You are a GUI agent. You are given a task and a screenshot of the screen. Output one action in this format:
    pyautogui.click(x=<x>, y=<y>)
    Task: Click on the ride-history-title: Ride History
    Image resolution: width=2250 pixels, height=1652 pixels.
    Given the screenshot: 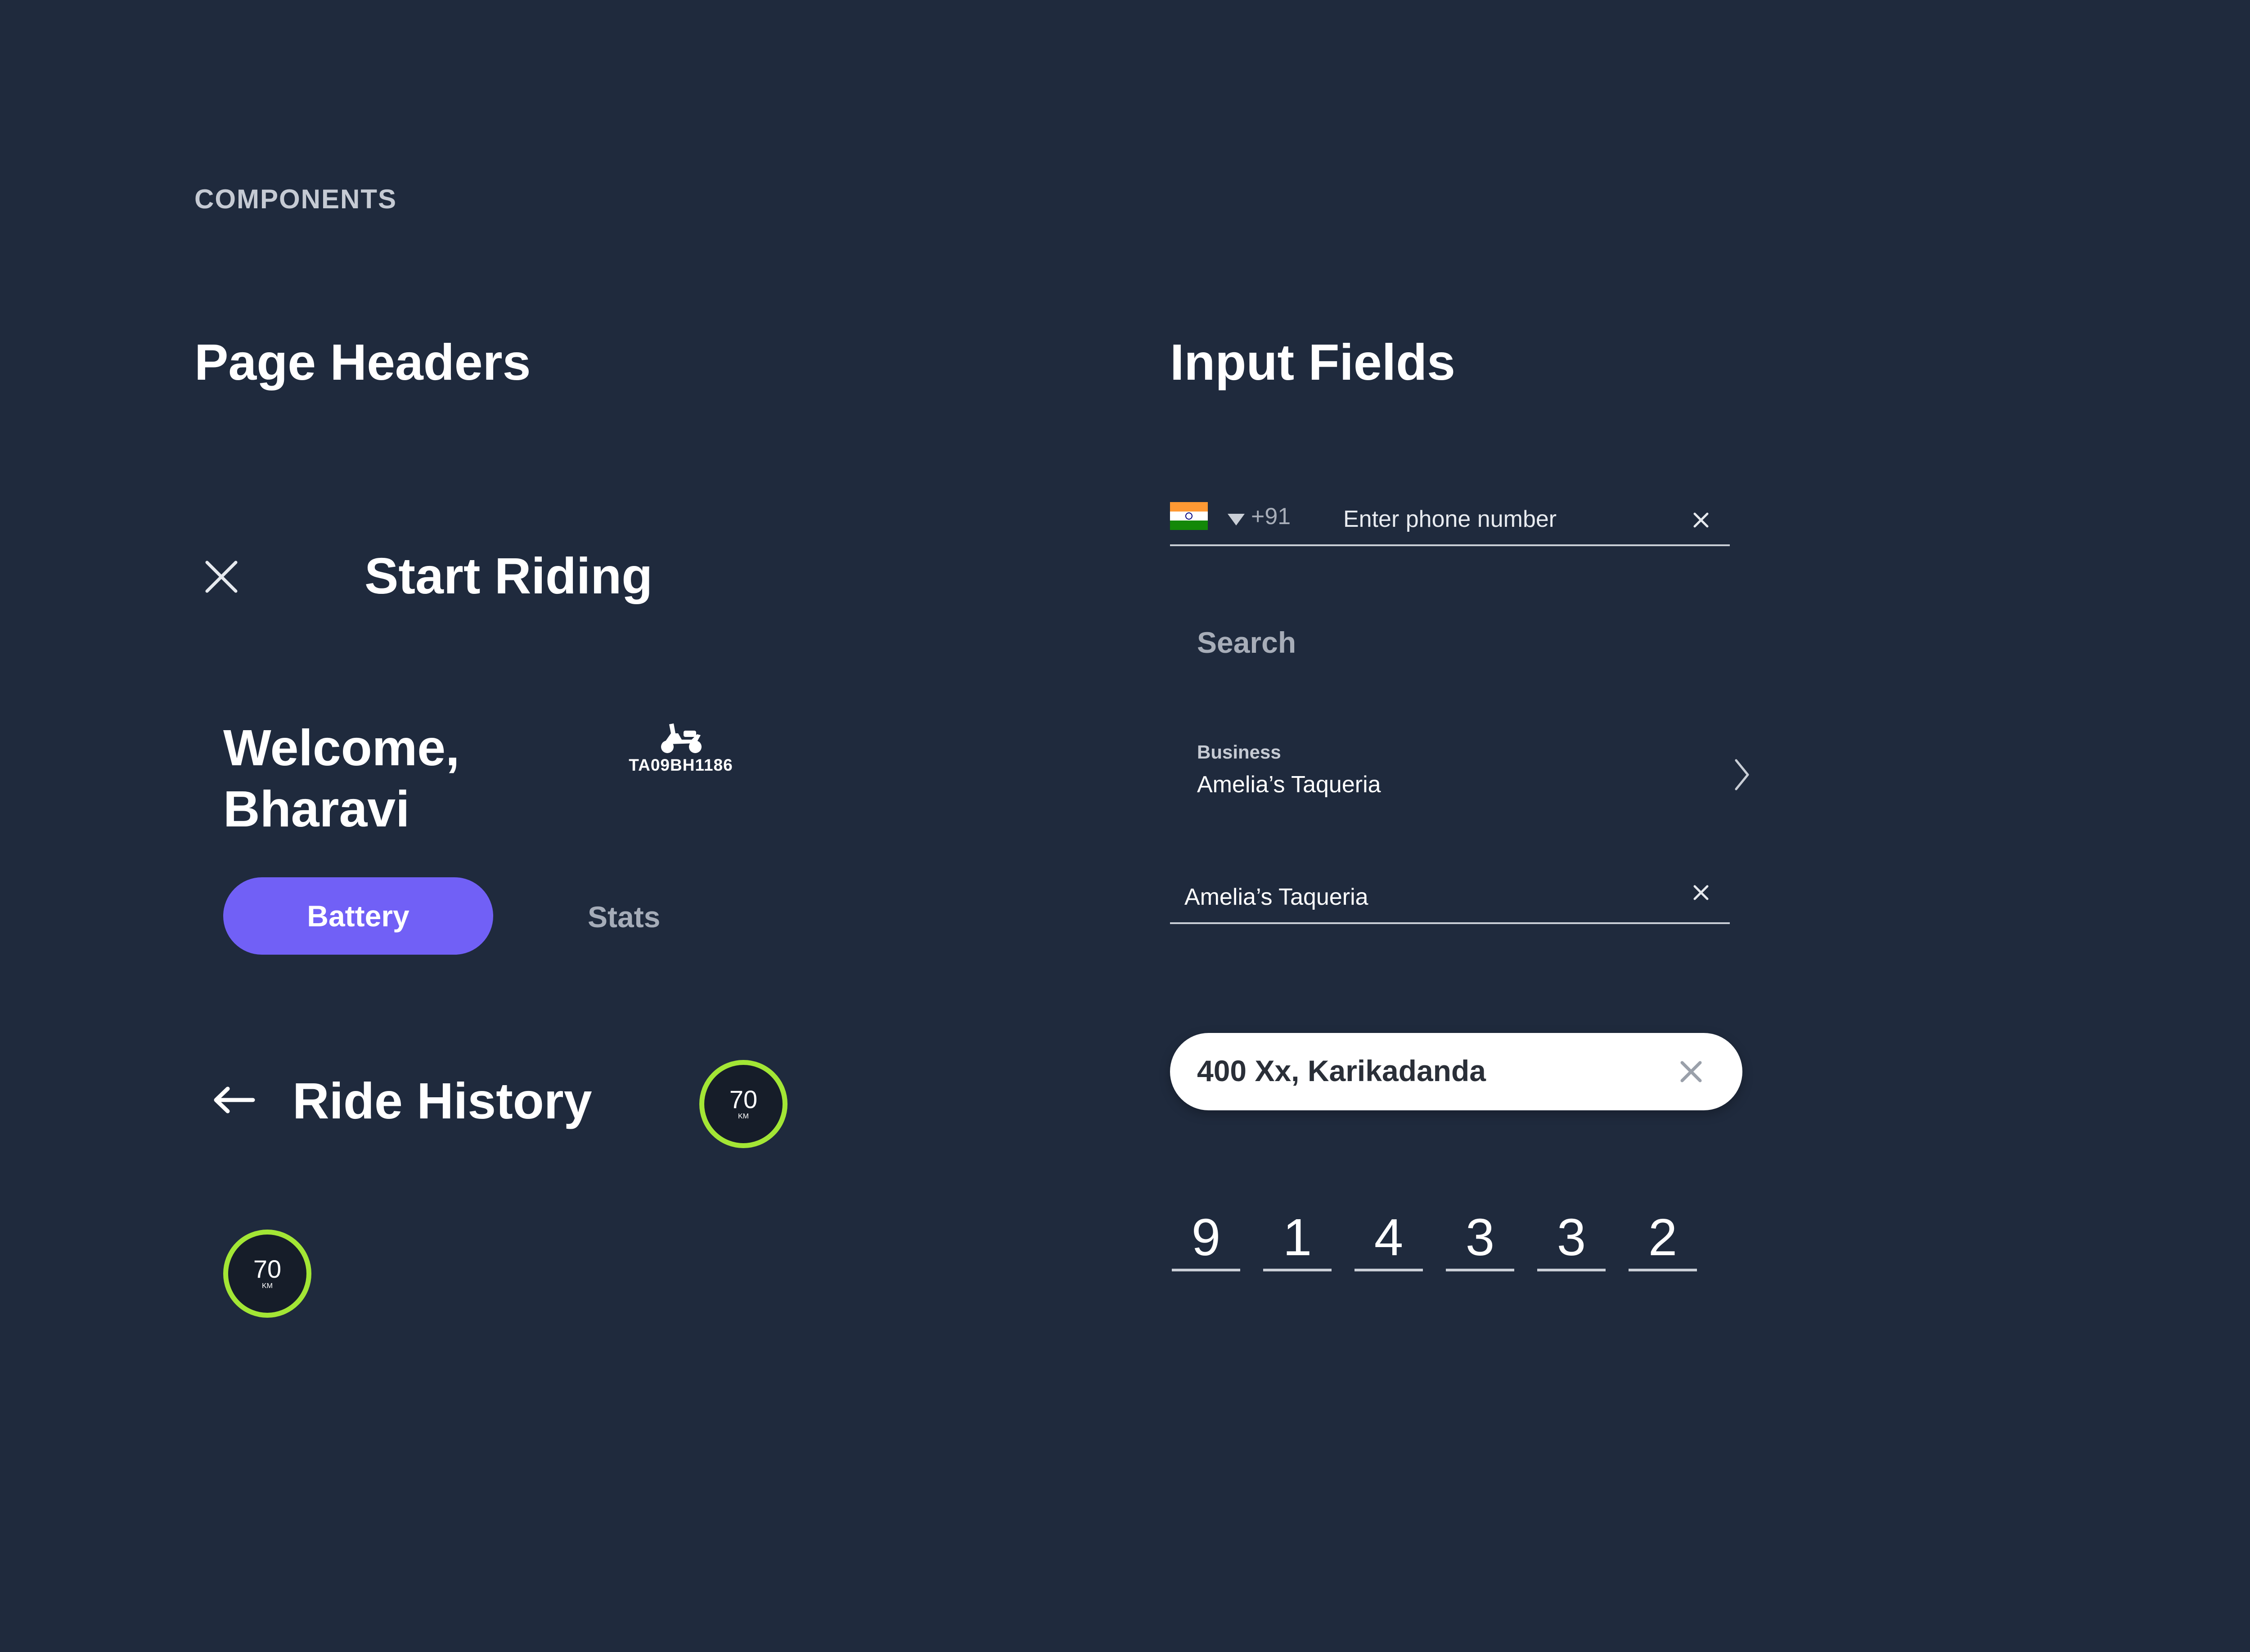 What is the action you would take?
    pyautogui.click(x=442, y=1101)
    